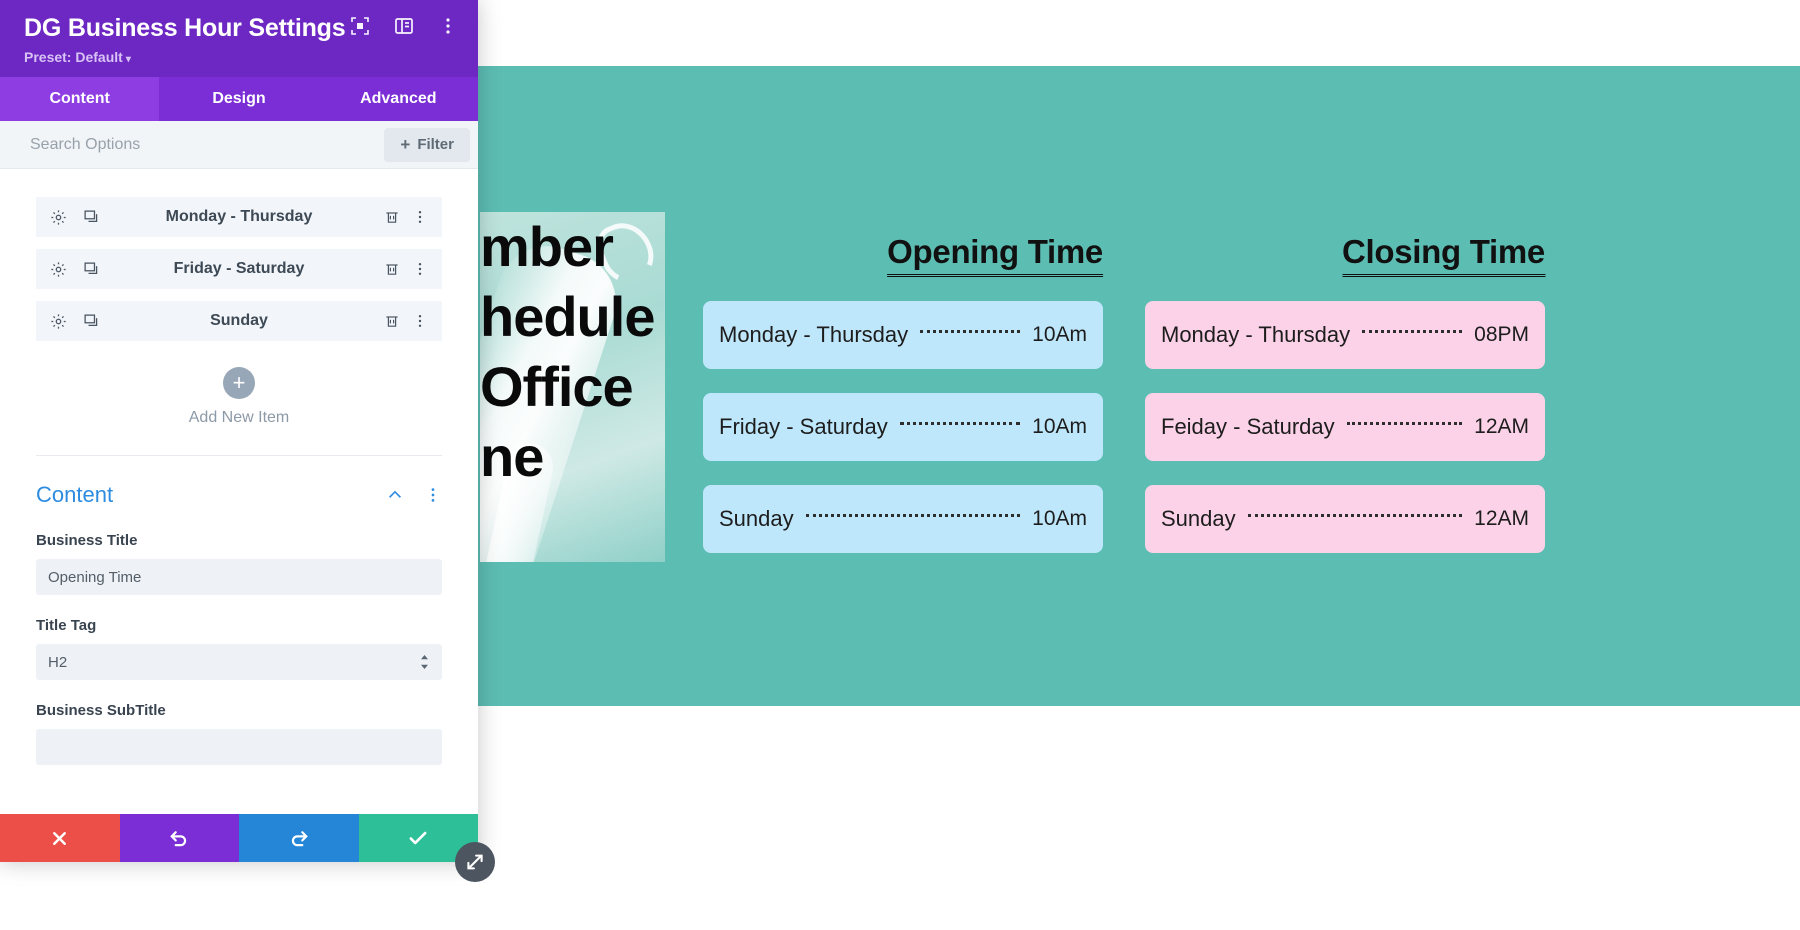 Image resolution: width=1800 pixels, height=930 pixels. Describe the element at coordinates (239, 269) in the screenshot. I see `list-item: Friday - Saturday` at that location.